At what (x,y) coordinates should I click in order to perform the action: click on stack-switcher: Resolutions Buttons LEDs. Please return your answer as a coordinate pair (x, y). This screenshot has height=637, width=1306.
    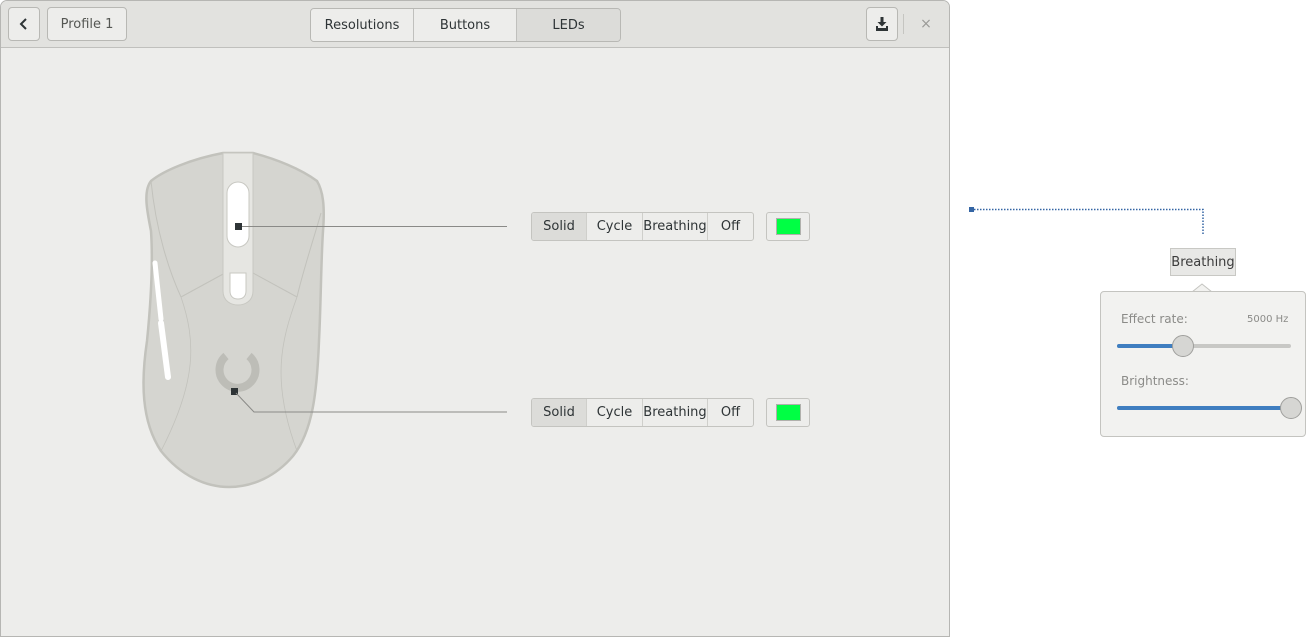
    Looking at the image, I should click on (465, 25).